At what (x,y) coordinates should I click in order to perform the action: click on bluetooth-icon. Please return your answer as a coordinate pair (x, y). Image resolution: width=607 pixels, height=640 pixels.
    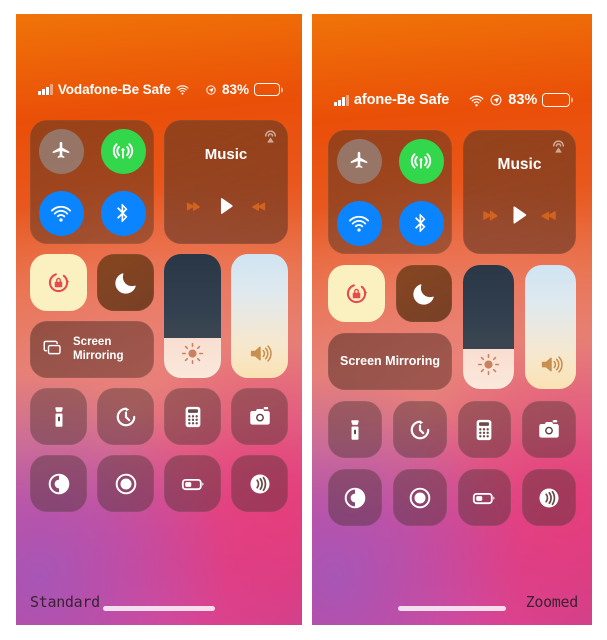
    Looking at the image, I should click on (122, 213).